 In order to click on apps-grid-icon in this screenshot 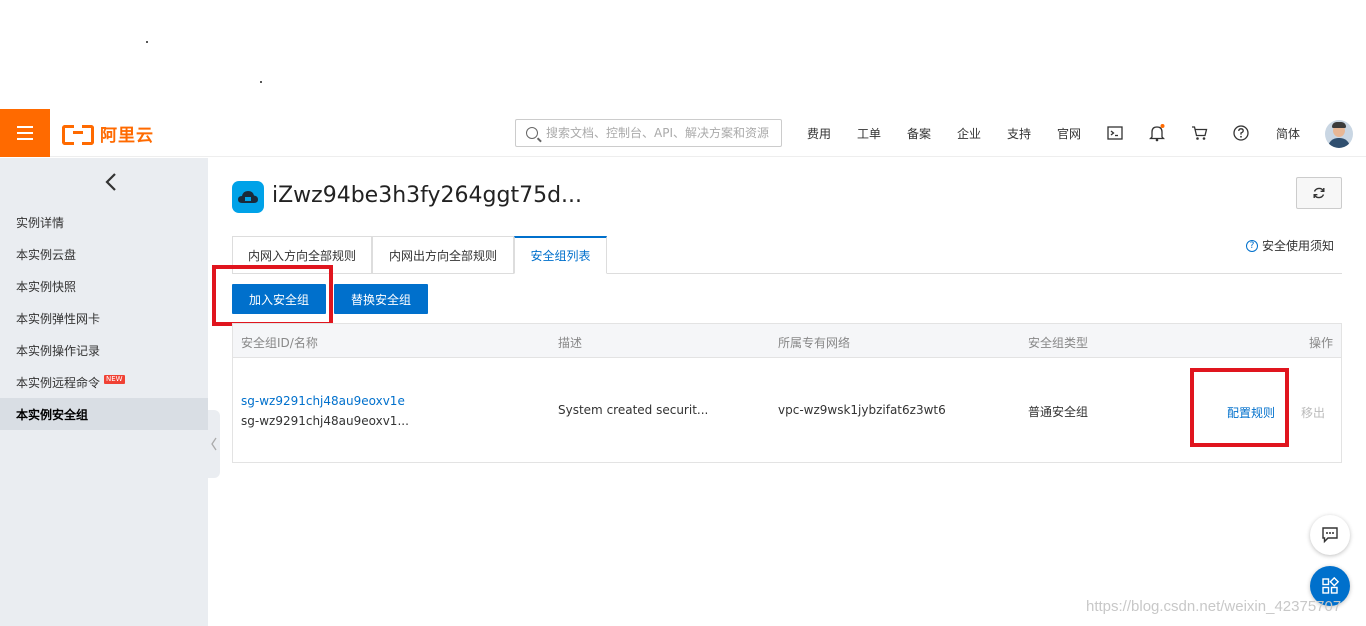, I will do `click(1330, 585)`.